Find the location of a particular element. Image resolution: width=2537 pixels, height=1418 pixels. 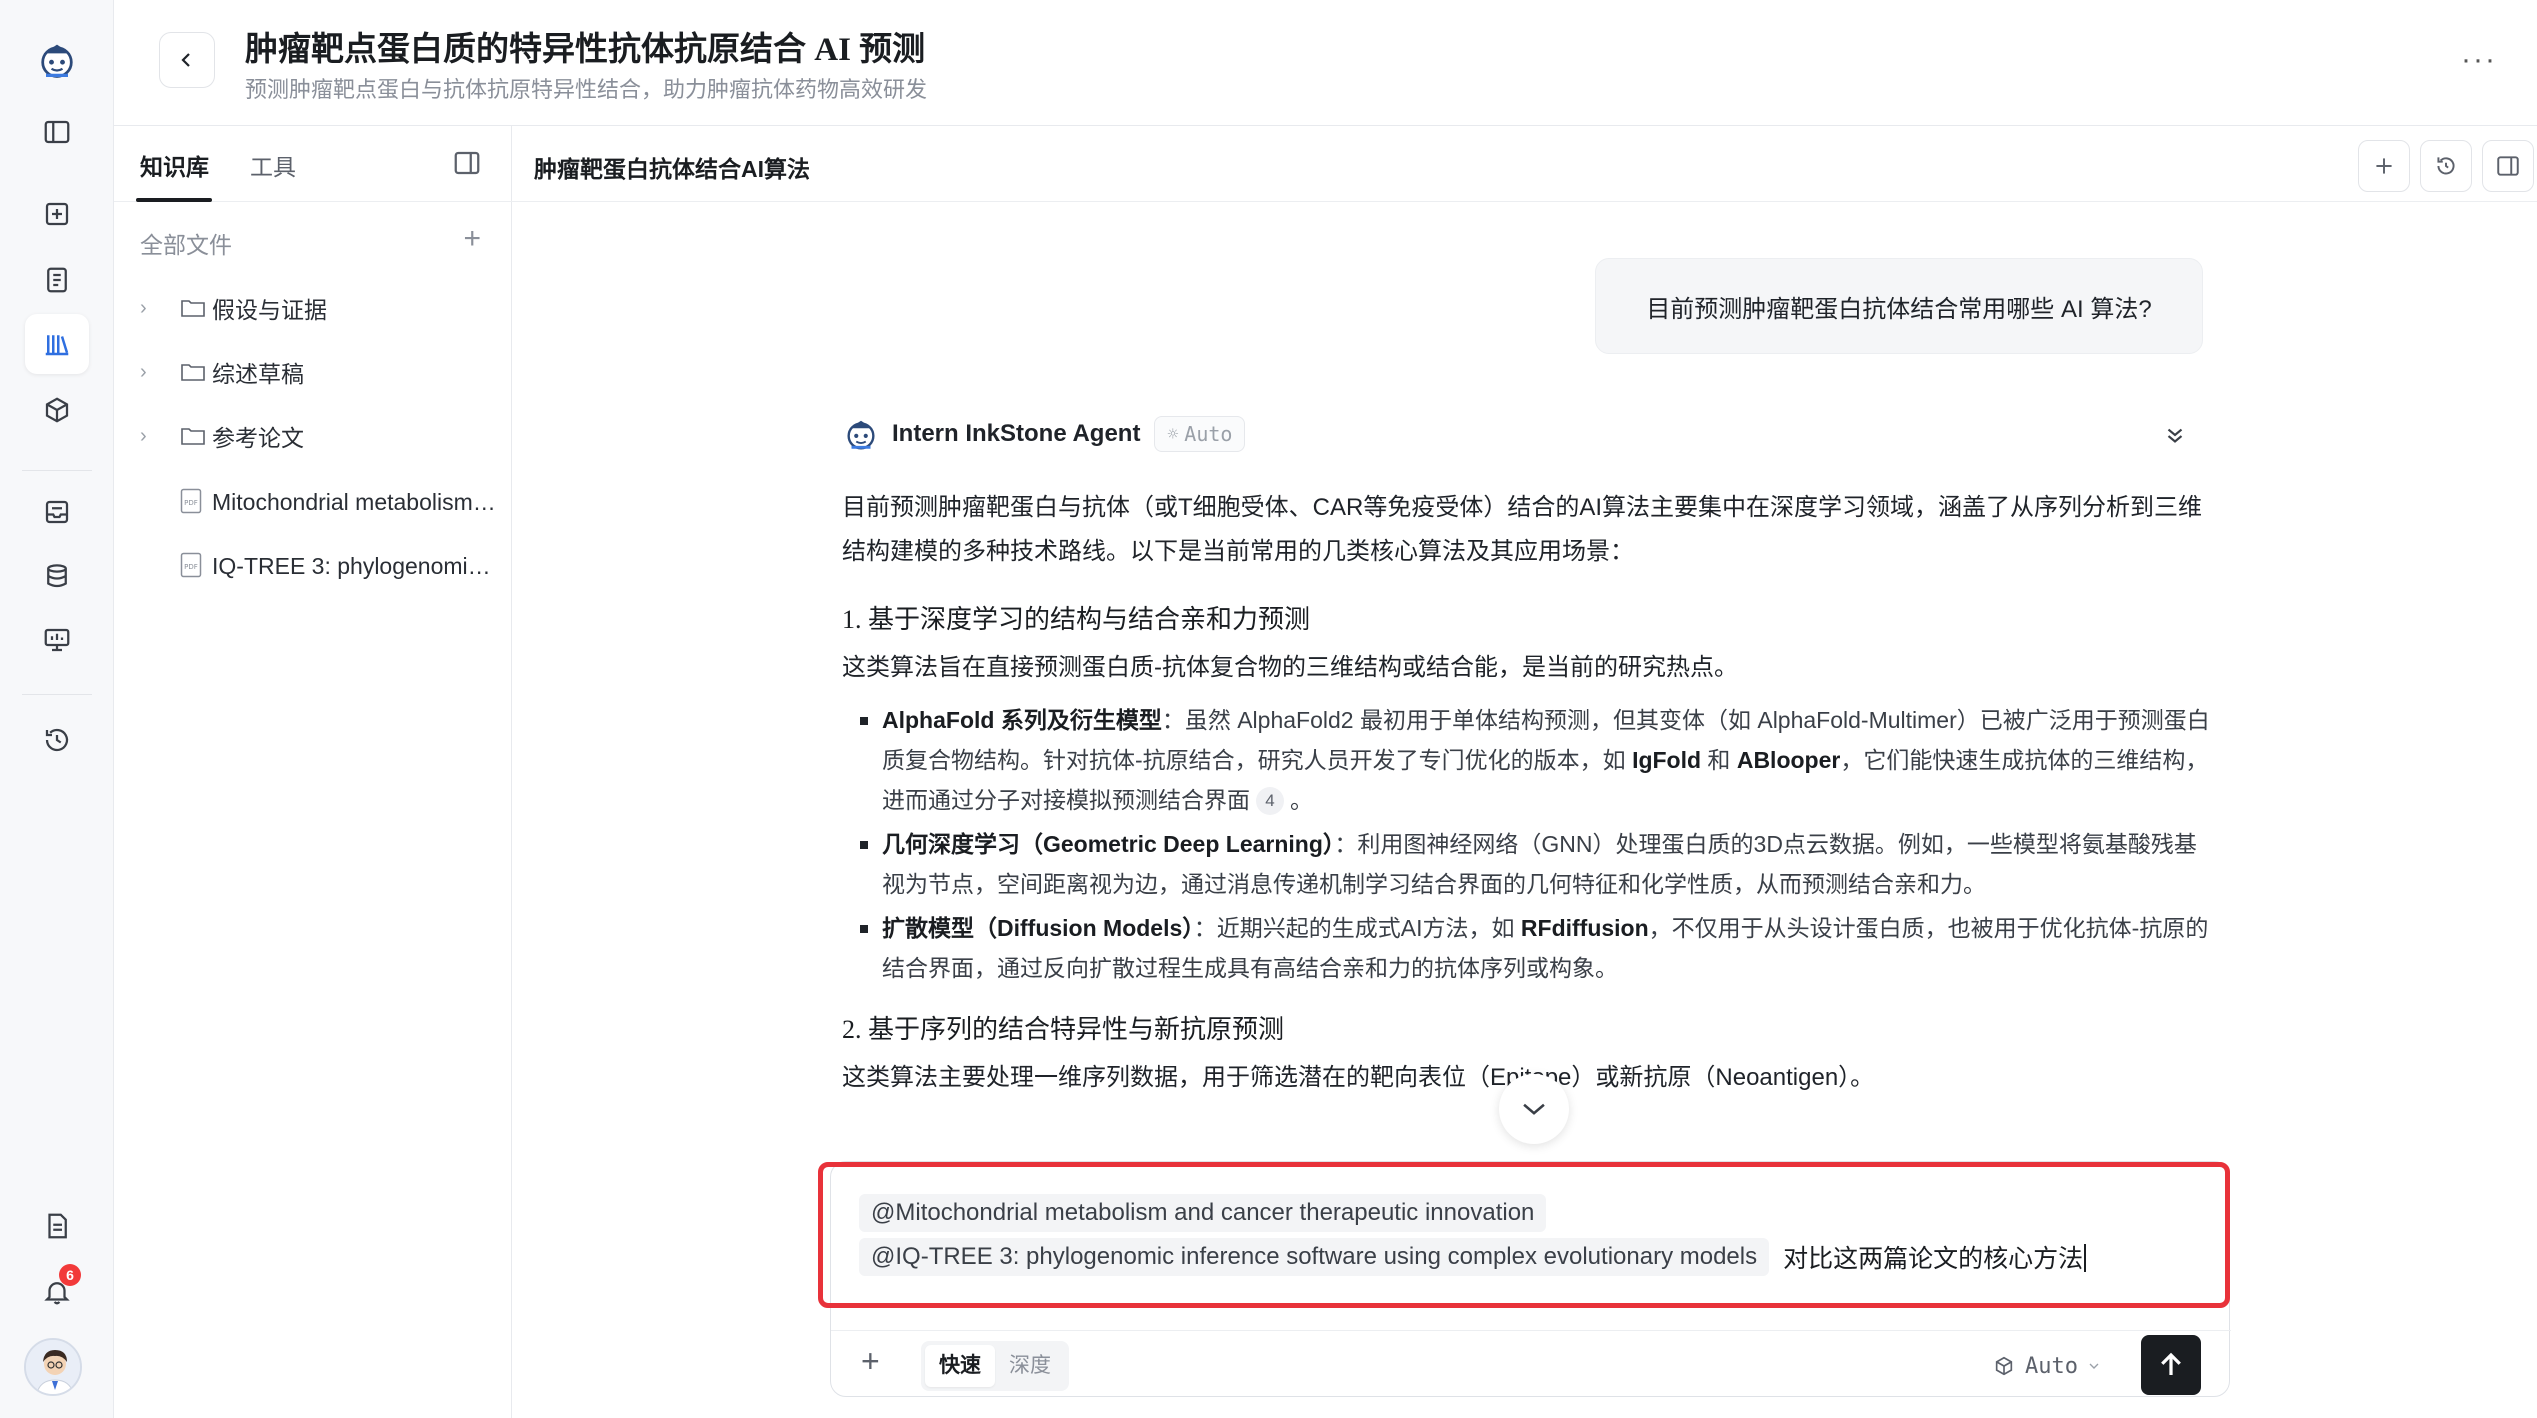

composer-toolbar: + 快速 深度 Auto is located at coordinates (1531, 1364).